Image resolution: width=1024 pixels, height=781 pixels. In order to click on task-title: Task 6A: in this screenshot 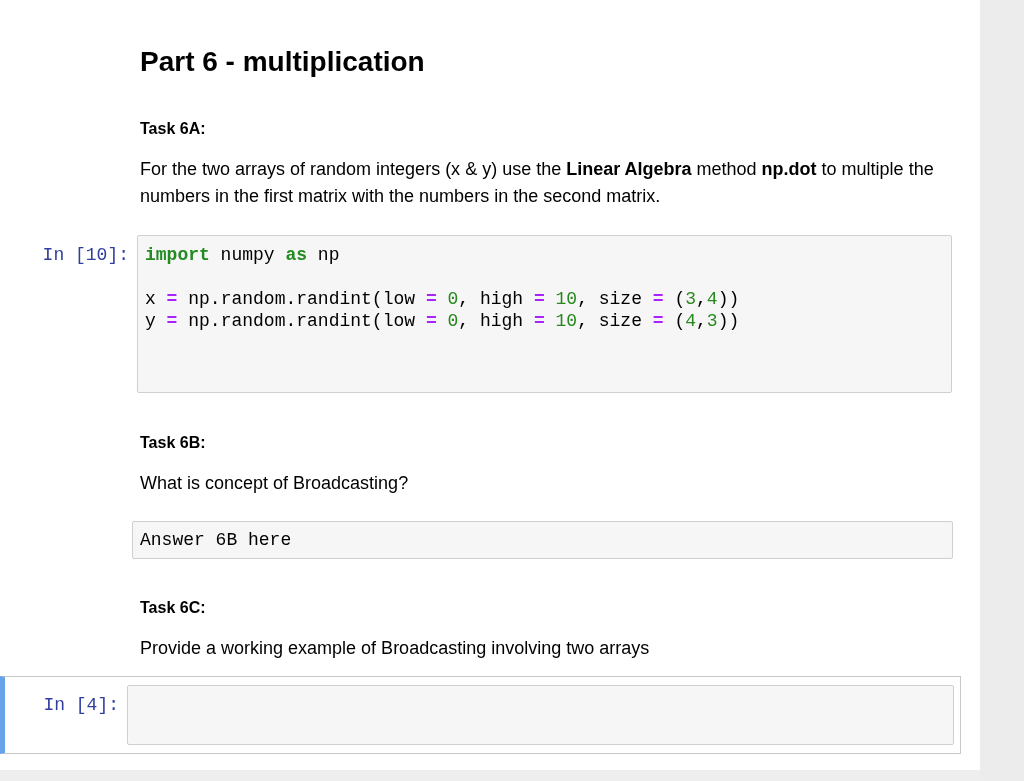, I will do `click(173, 129)`.